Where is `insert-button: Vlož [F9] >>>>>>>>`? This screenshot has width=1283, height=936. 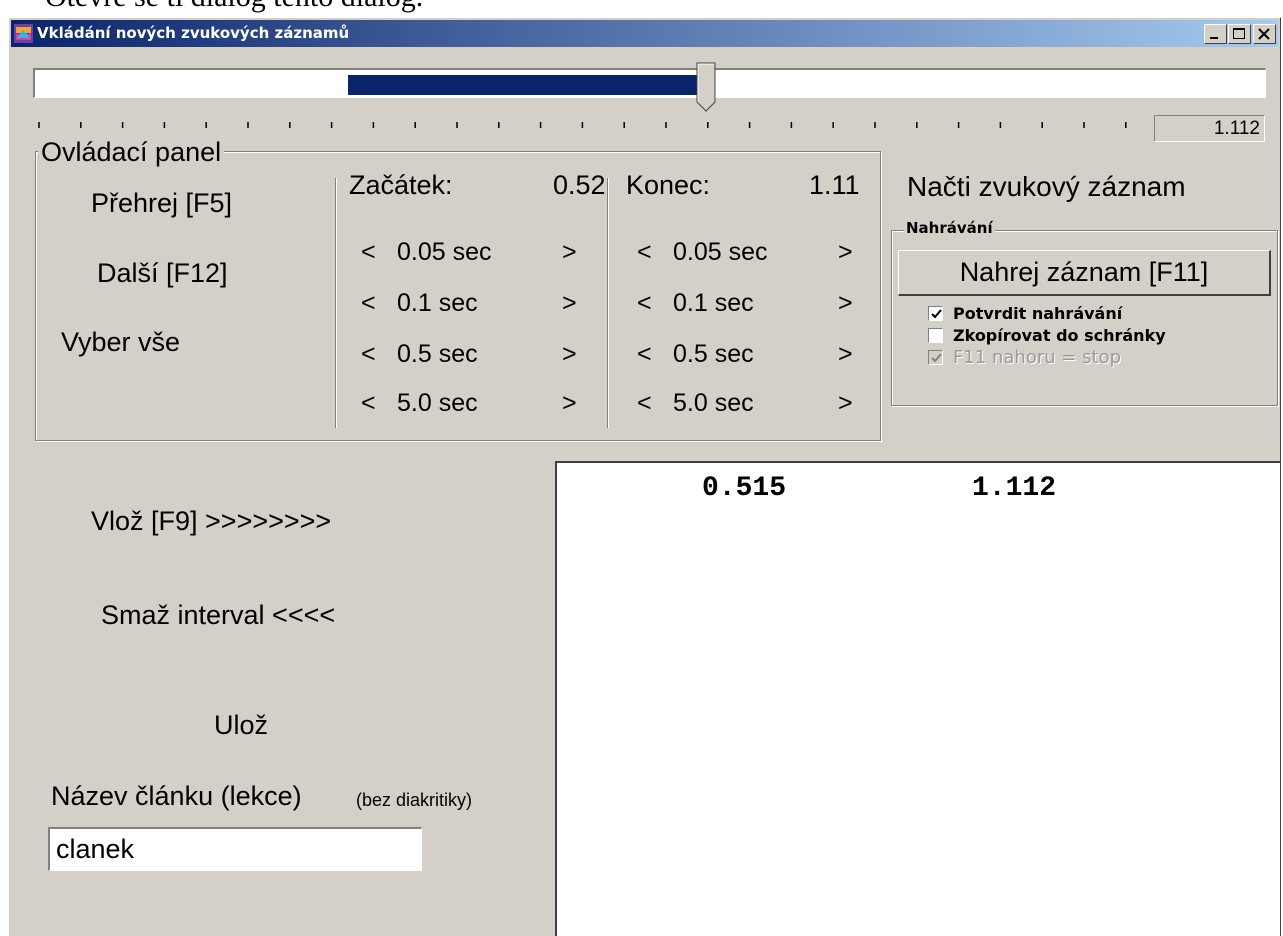 insert-button: Vlož [F9] >>>>>>>> is located at coordinates (211, 521).